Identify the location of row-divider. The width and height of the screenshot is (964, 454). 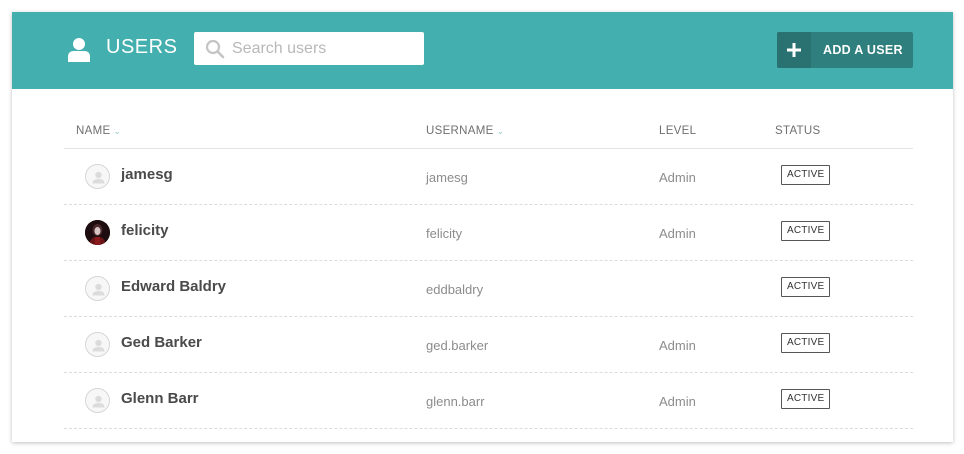
(488, 428).